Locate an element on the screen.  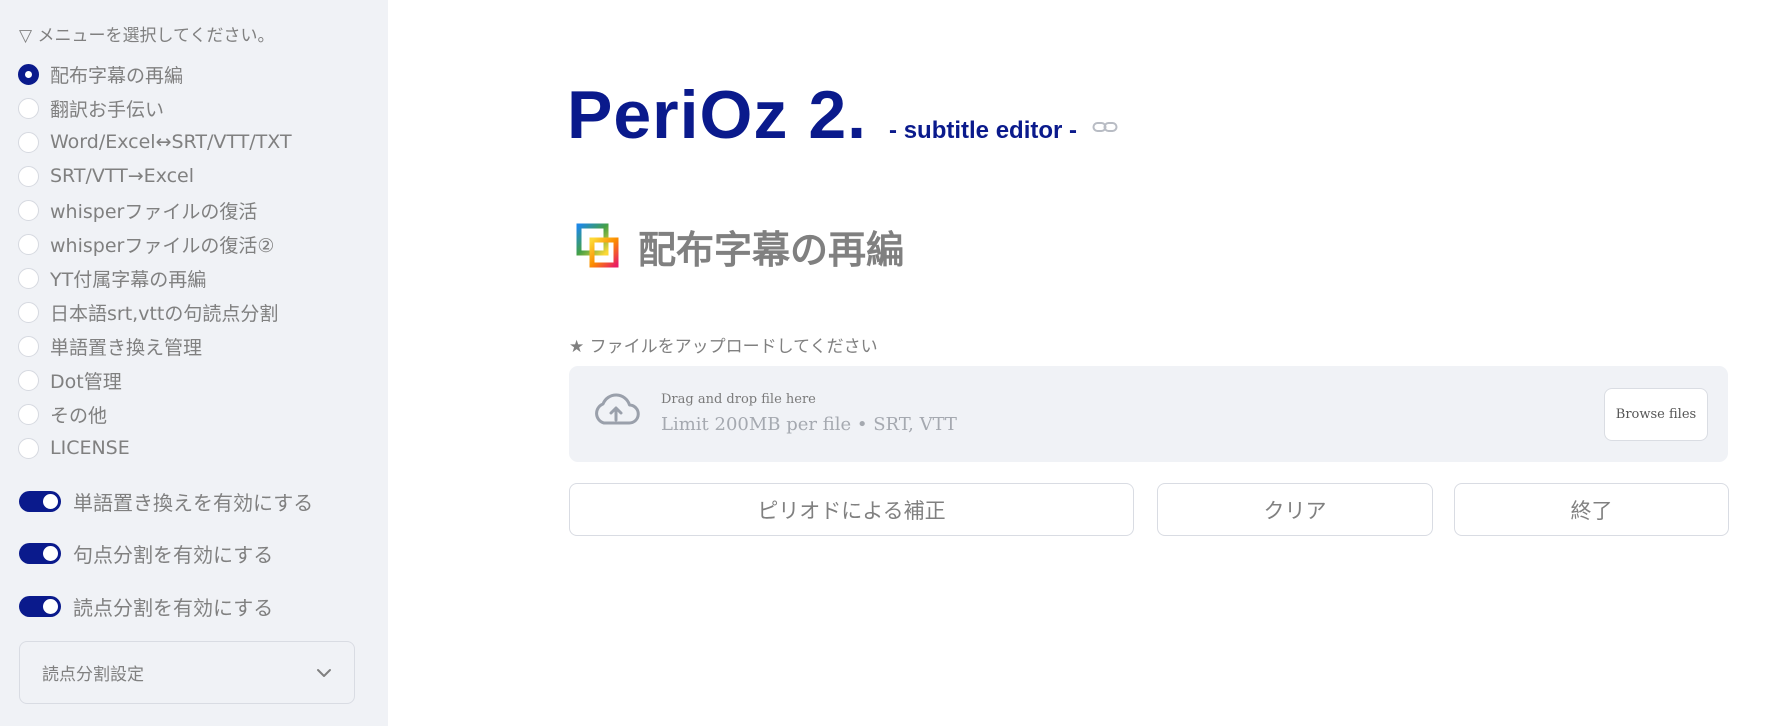
comma-split-settings-expander: 読点分割設定 is located at coordinates (187, 672).